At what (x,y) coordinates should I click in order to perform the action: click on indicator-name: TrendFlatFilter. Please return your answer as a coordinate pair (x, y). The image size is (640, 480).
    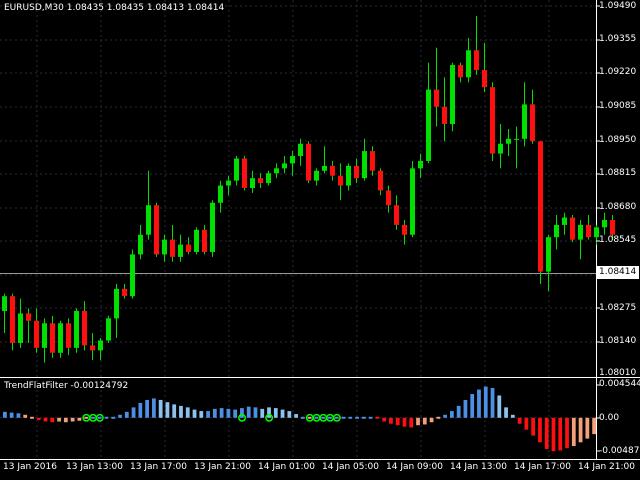
    Looking at the image, I should click on (36, 386).